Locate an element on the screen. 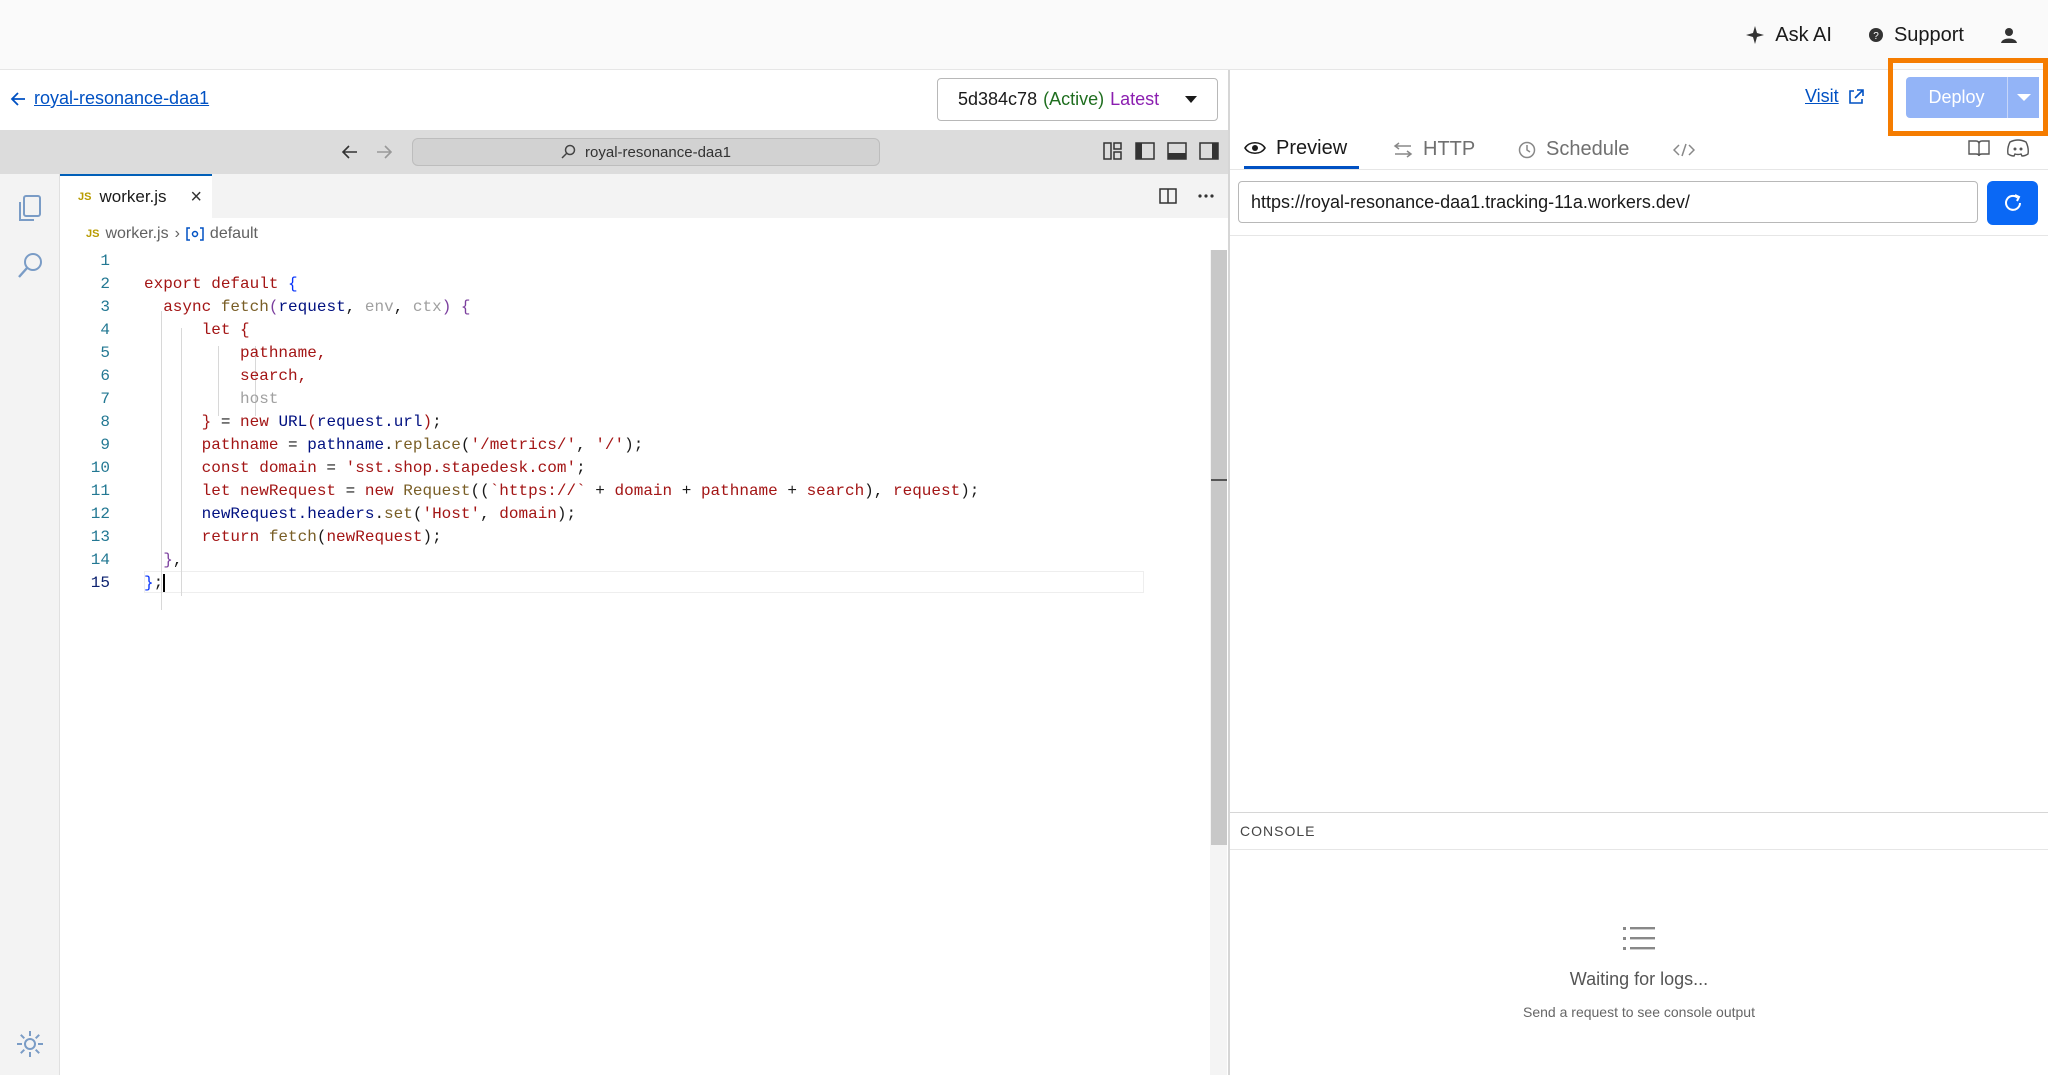 Image resolution: width=2048 pixels, height=1075 pixels. visit-link: Visit is located at coordinates (1835, 96).